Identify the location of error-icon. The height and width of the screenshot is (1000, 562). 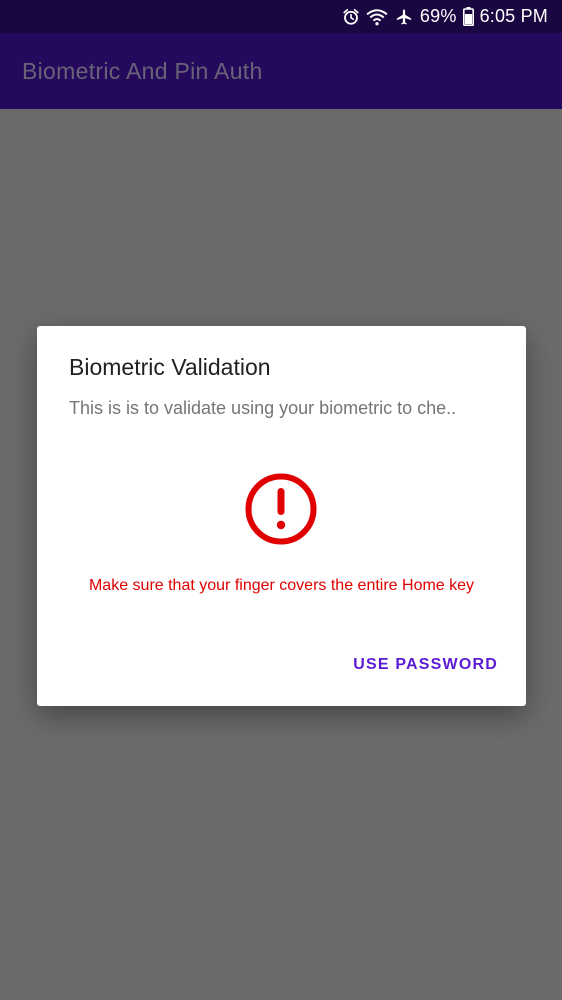
(281, 509).